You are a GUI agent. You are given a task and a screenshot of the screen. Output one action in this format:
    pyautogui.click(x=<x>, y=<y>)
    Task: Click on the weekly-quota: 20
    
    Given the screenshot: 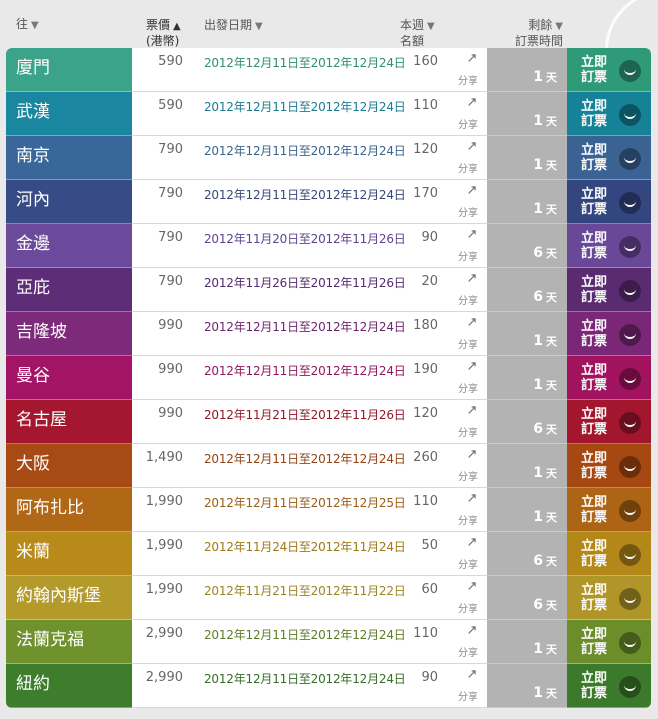 What is the action you would take?
    pyautogui.click(x=429, y=281)
    